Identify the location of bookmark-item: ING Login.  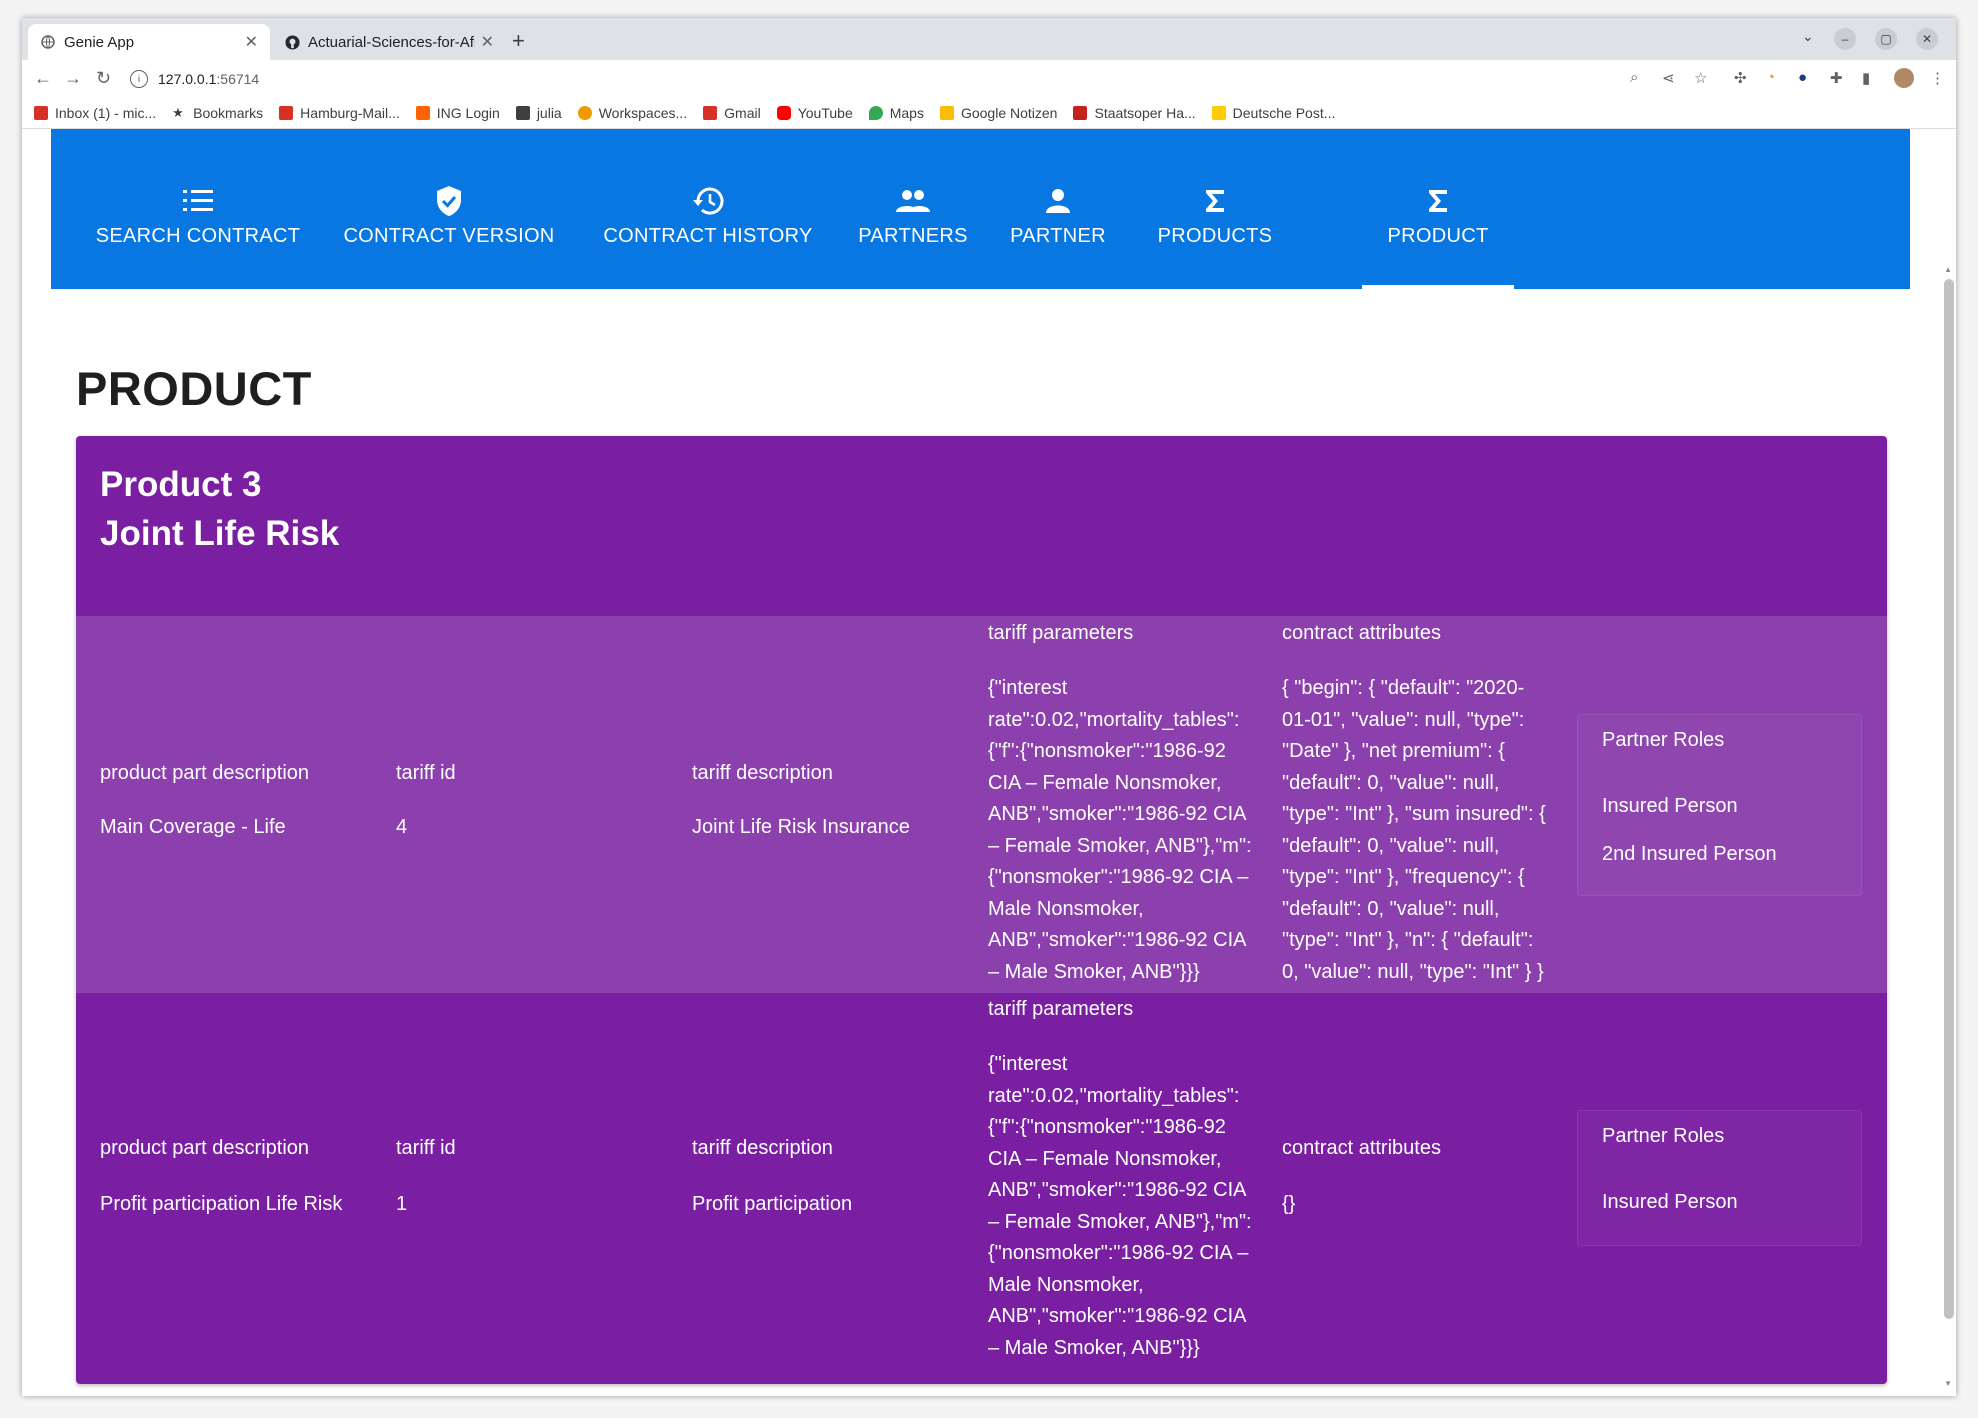
(457, 113).